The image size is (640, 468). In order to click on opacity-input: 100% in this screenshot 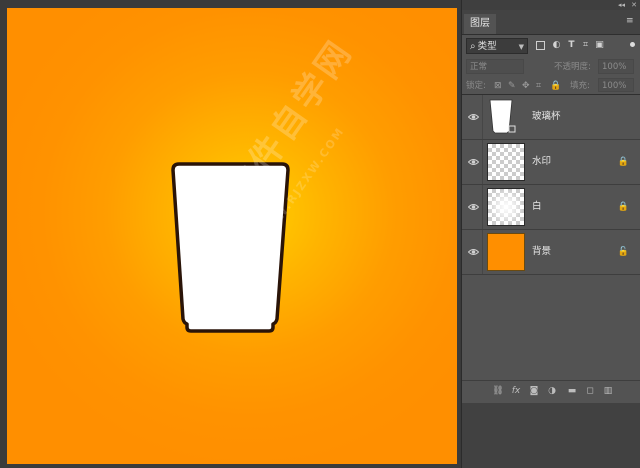, I will do `click(616, 66)`.